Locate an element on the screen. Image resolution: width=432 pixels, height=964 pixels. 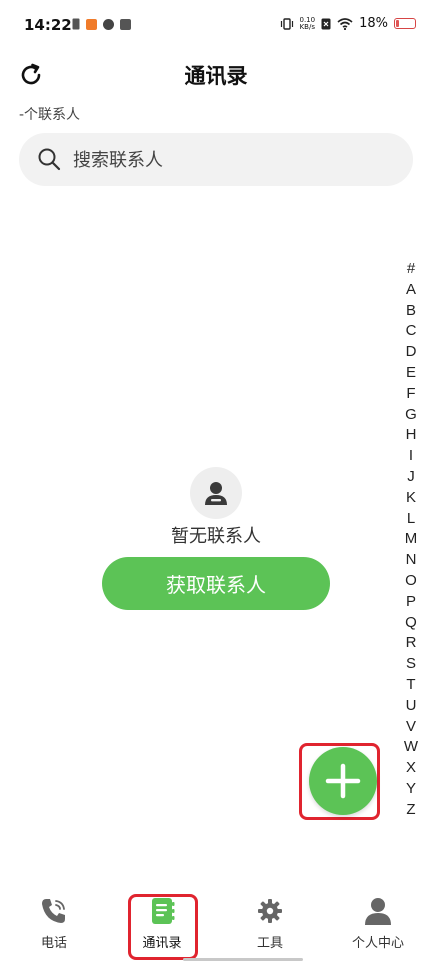
index-letter: I is located at coordinates (411, 456).